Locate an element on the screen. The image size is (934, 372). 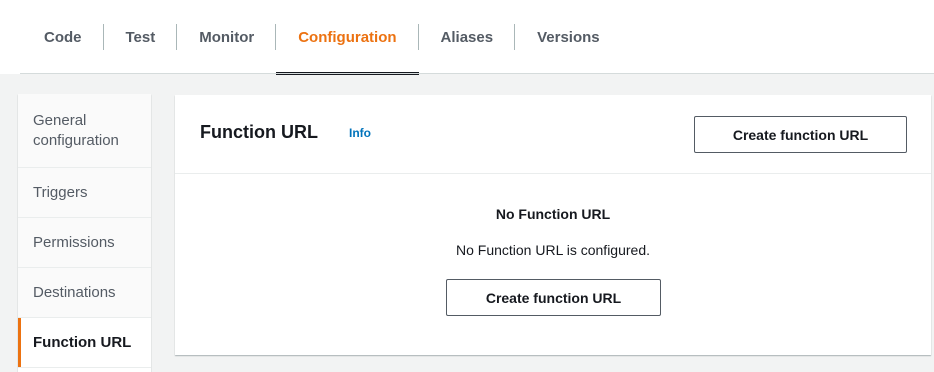
tab-label: Monitor is located at coordinates (227, 37).